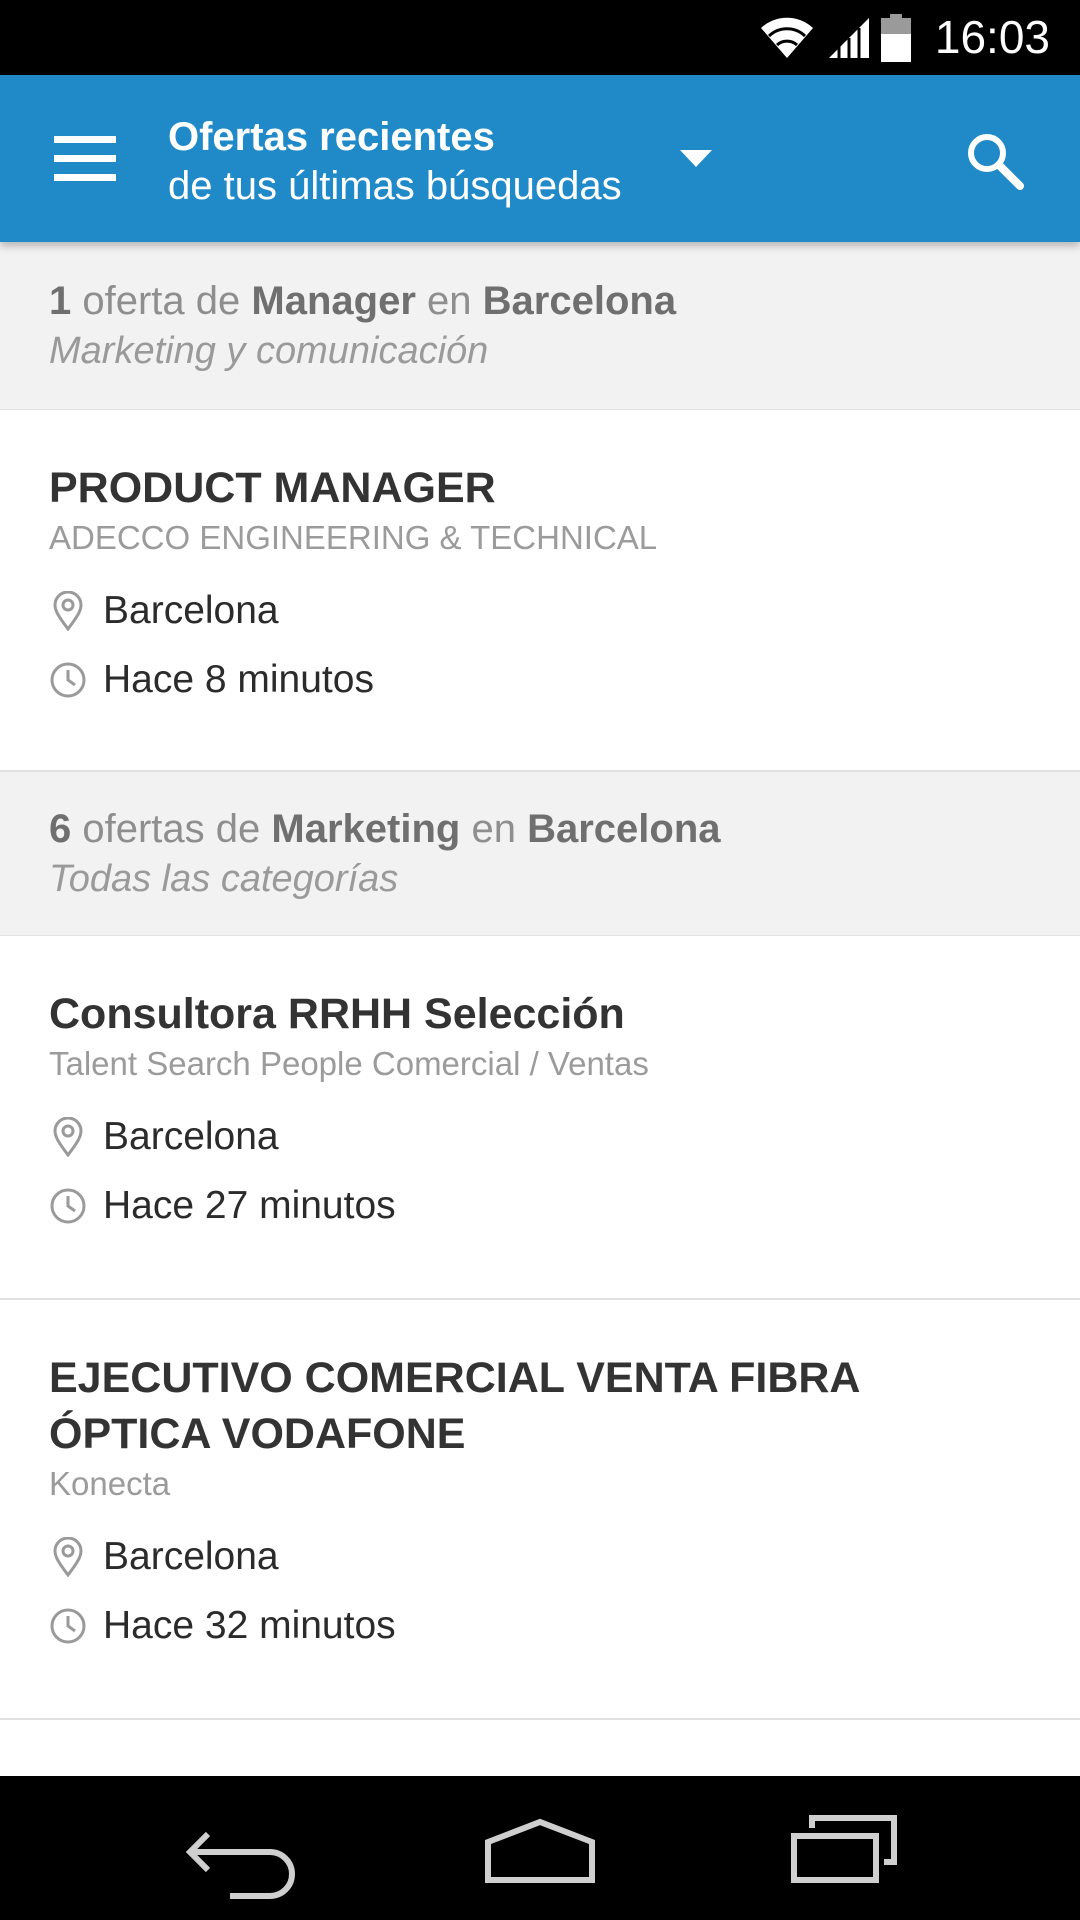 The width and height of the screenshot is (1080, 1920). I want to click on job-title: Consultora RRHH Selección, so click(337, 1014).